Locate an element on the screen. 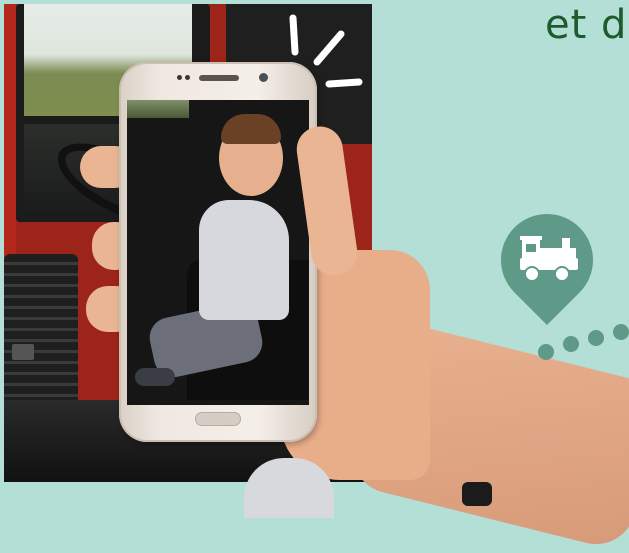 The height and width of the screenshot is (553, 629). headline-text: et d is located at coordinates (586, 25).